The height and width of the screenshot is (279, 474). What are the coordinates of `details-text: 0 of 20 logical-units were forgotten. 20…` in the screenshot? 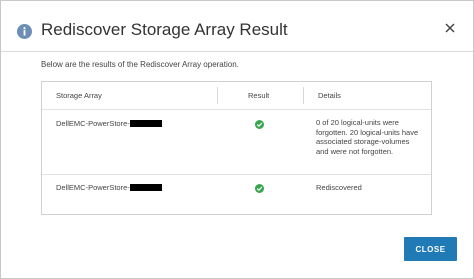 It's located at (367, 137).